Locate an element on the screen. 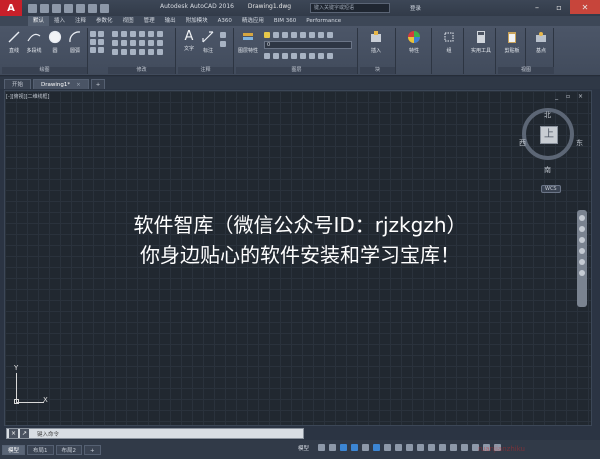 This screenshot has height=459, width=600. offset-icon is located at coordinates (160, 34).